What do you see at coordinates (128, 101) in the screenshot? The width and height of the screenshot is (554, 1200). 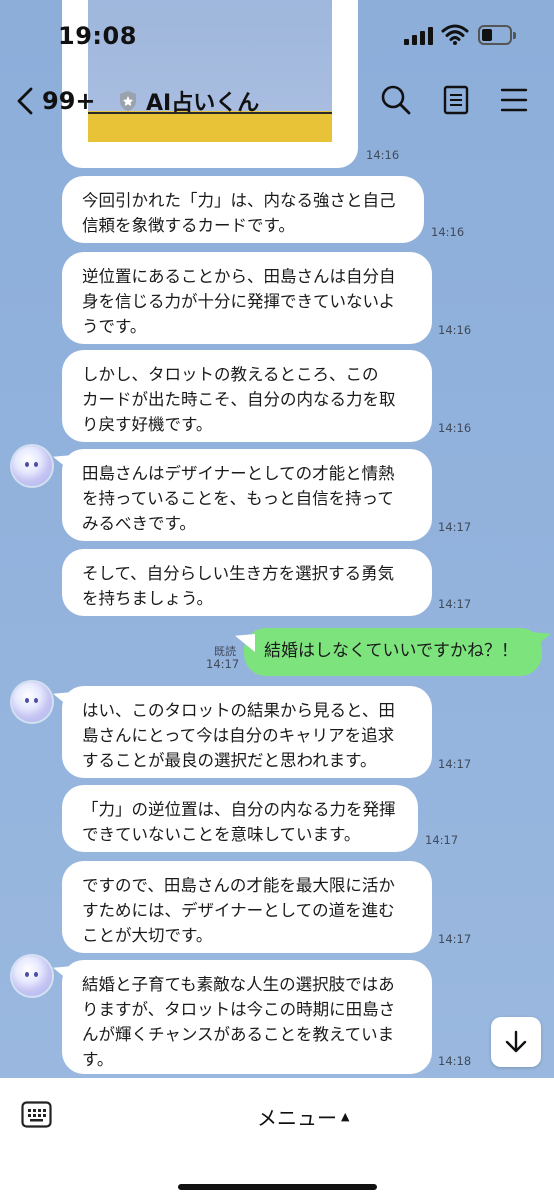 I see `official-shield-icon` at bounding box center [128, 101].